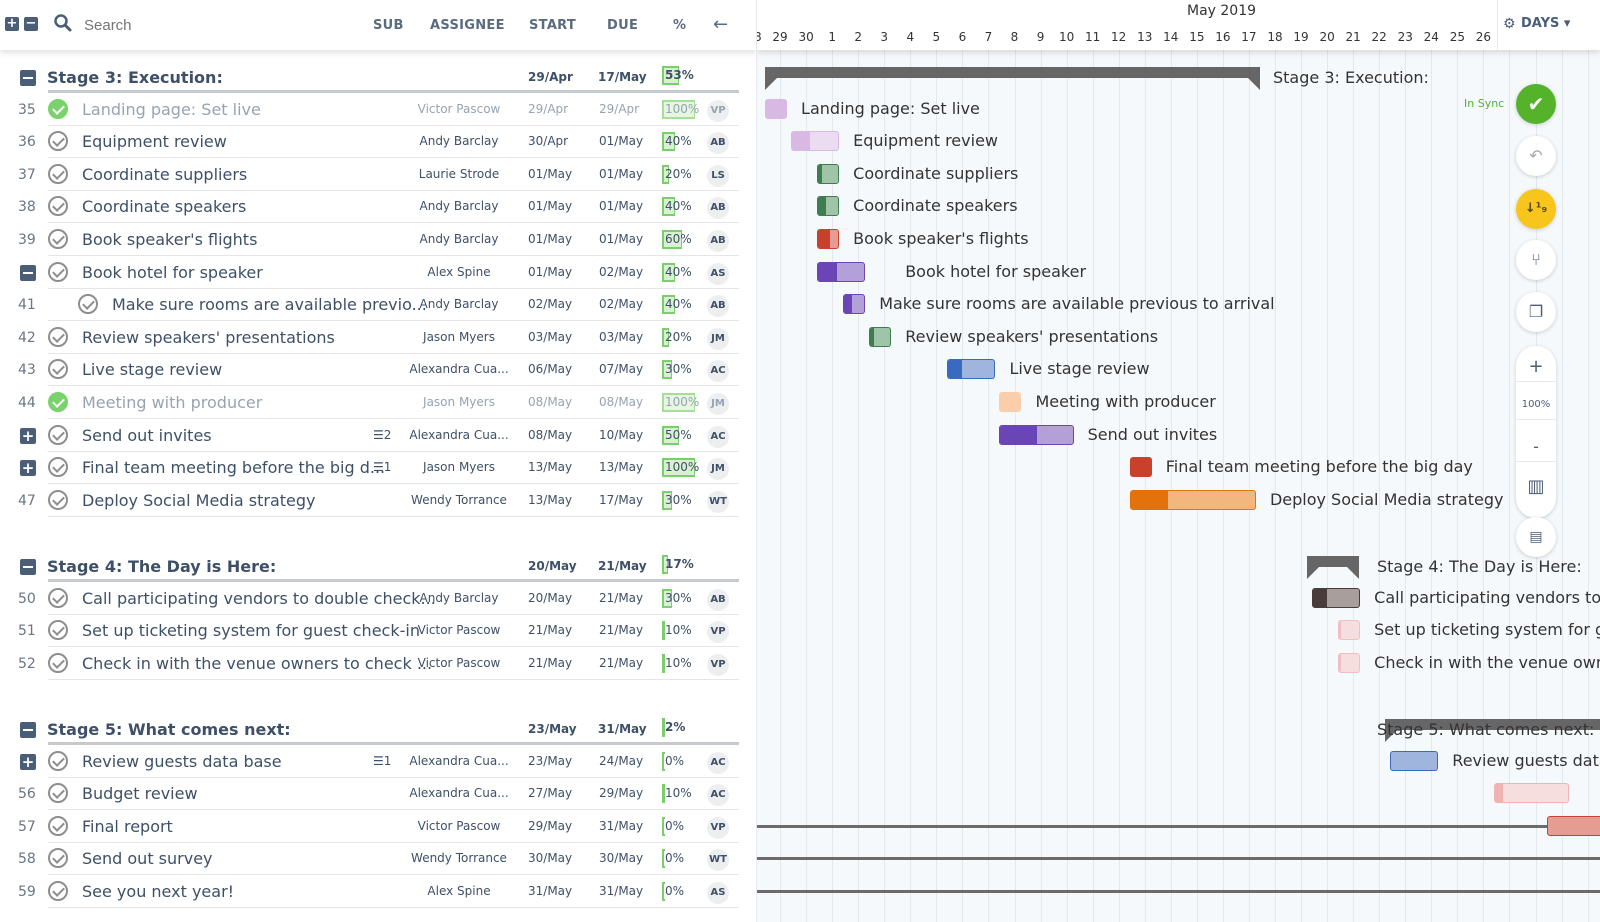 The image size is (1600, 922). I want to click on sync-check-button: ✔, so click(1536, 104).